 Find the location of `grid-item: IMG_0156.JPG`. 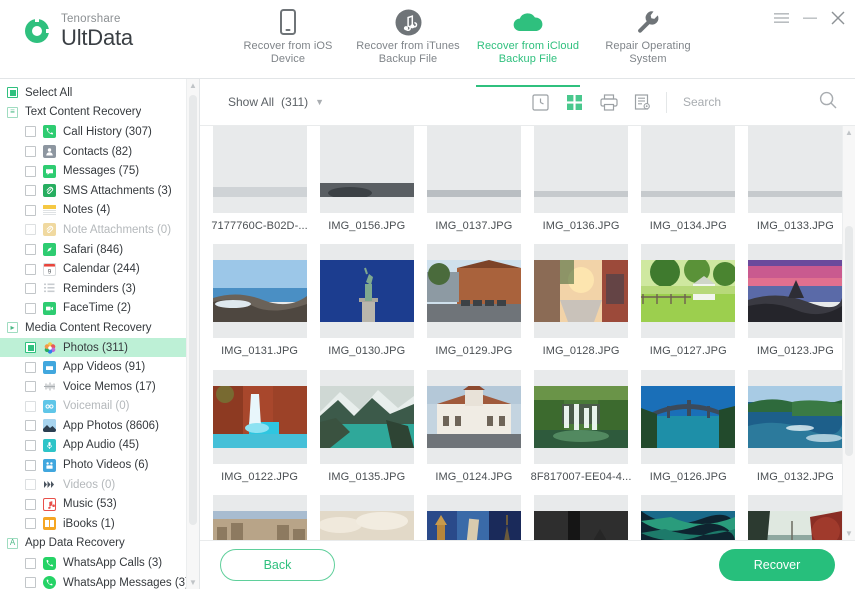

grid-item: IMG_0156.JPG is located at coordinates (366, 180).